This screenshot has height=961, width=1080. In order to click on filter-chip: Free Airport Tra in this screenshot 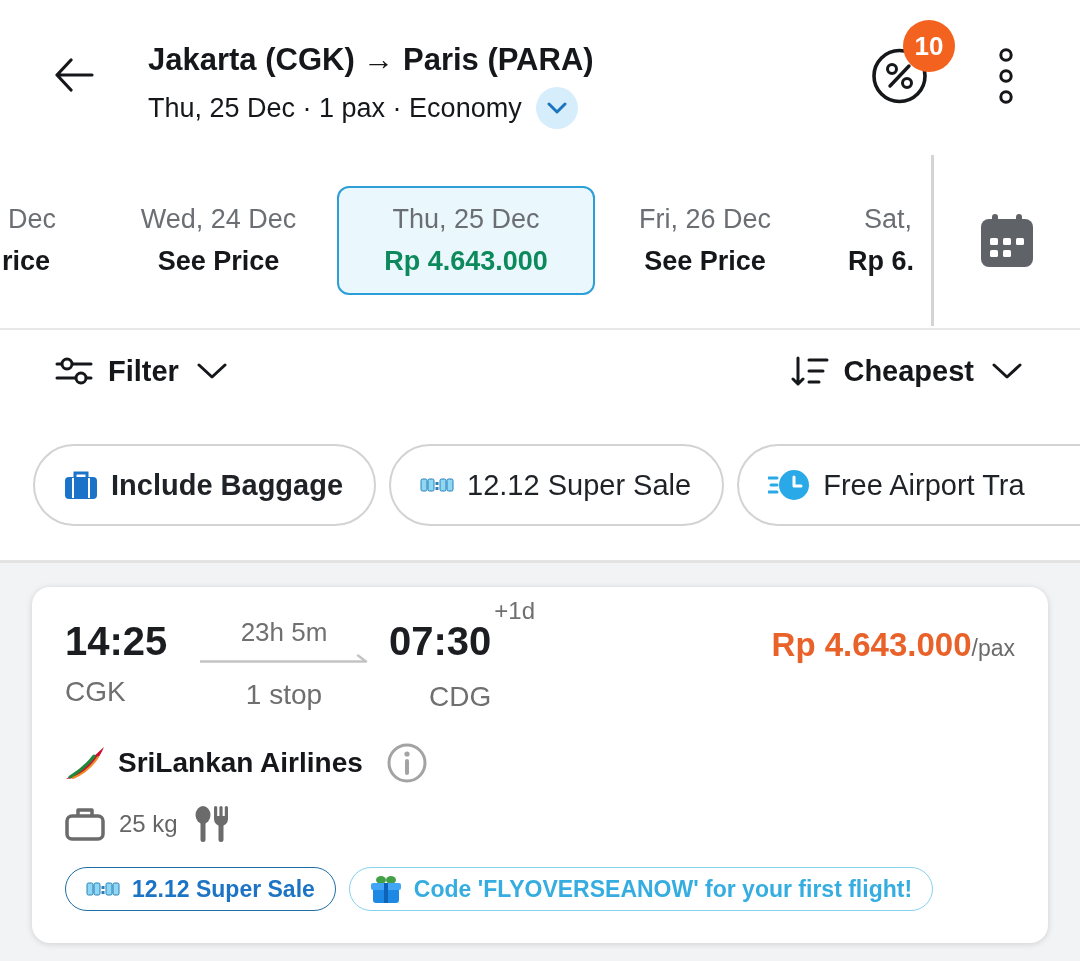, I will do `click(908, 485)`.